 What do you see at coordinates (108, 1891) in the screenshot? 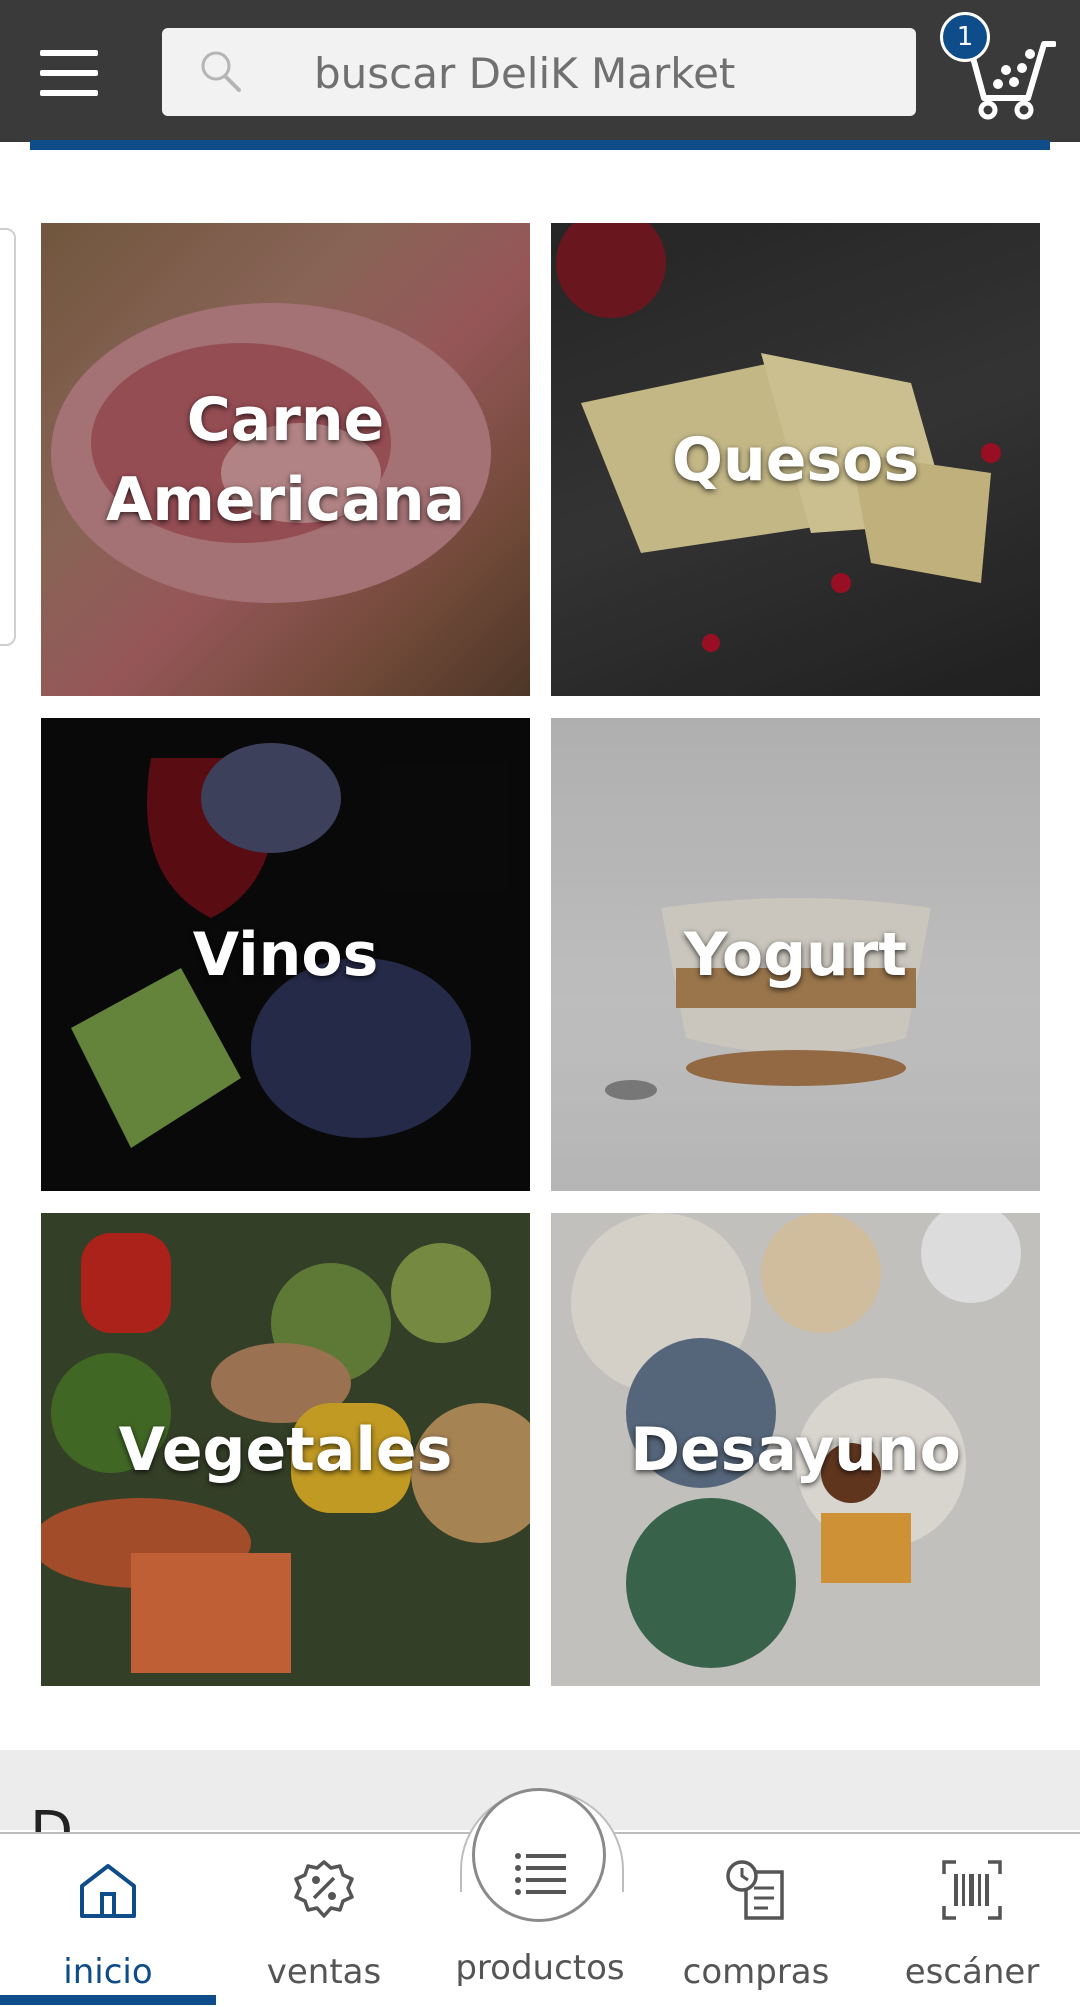
I see `home-icon` at bounding box center [108, 1891].